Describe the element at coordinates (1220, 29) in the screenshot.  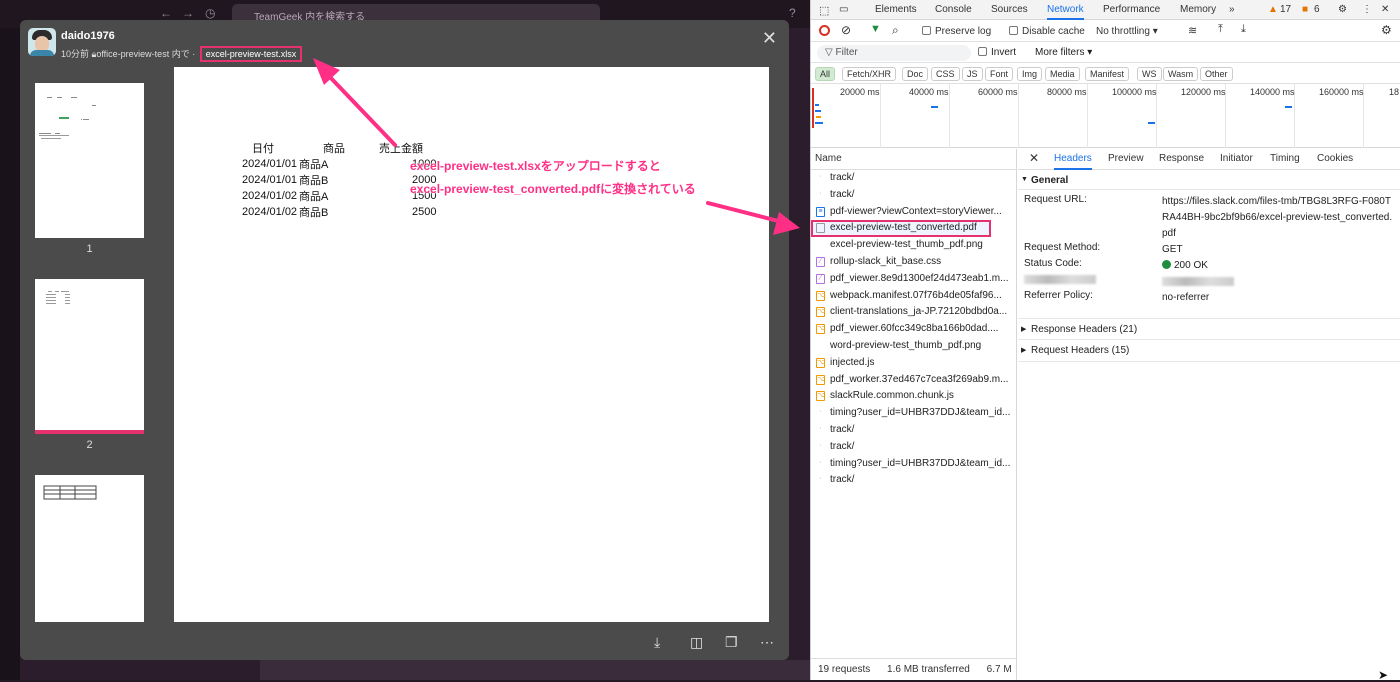
I see `upload-icon: ⤒` at that location.